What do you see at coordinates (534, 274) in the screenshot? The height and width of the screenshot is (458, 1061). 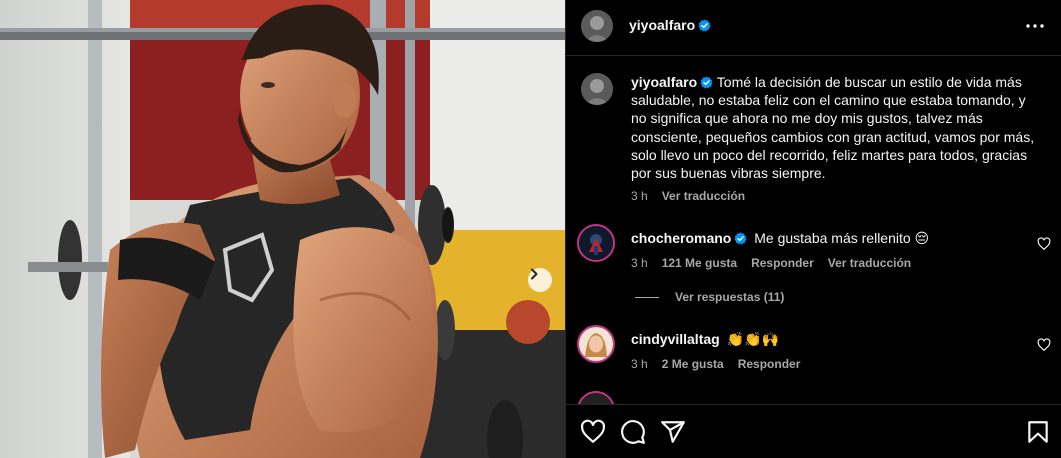 I see `chevron-right-icon` at bounding box center [534, 274].